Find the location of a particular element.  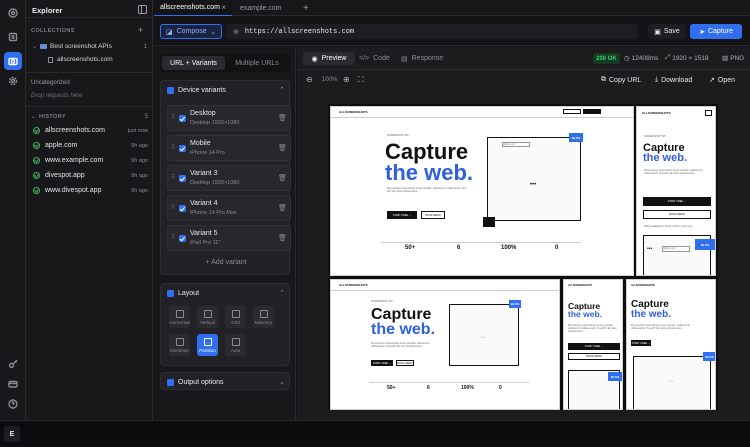

save-label: Save is located at coordinates (671, 31).